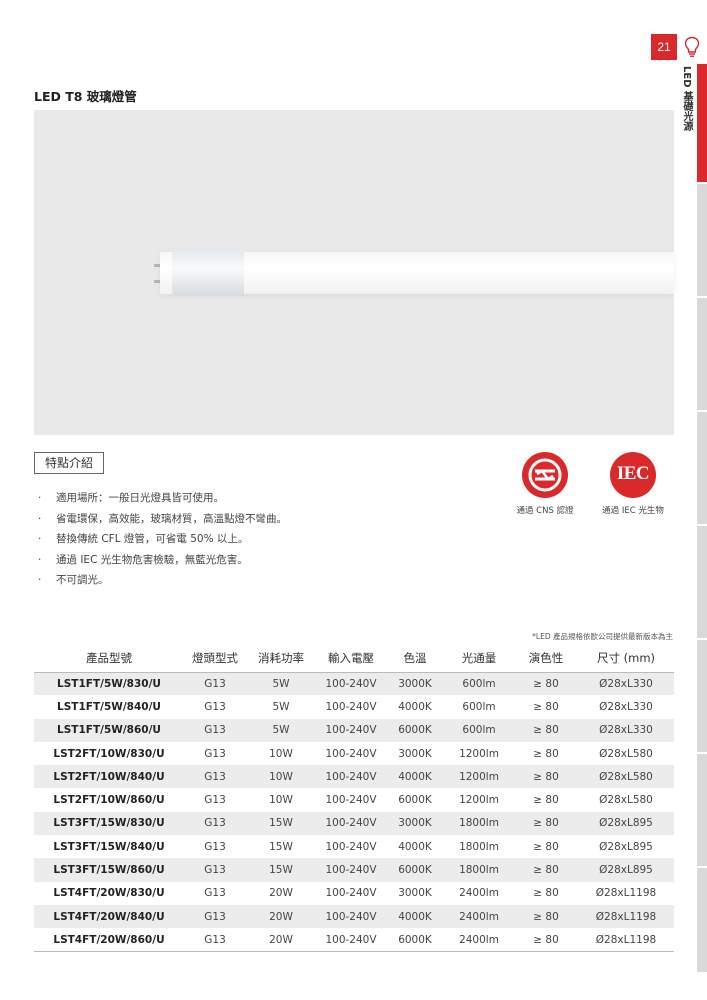 The width and height of the screenshot is (707, 1000). What do you see at coordinates (131, 498) in the screenshot?
I see `list-item: · 適用場所：一般日光燈具皆可使用。` at bounding box center [131, 498].